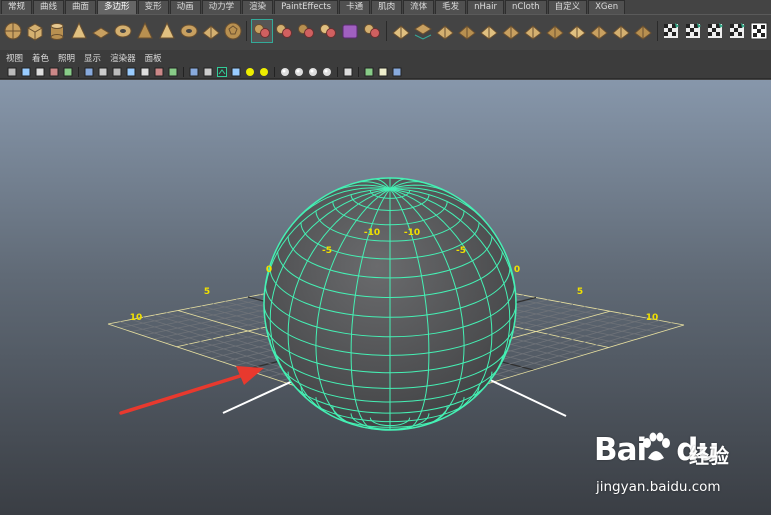 The image size is (771, 515). Describe the element at coordinates (116, 72) in the screenshot. I see `resolution-gate-icon` at that location.